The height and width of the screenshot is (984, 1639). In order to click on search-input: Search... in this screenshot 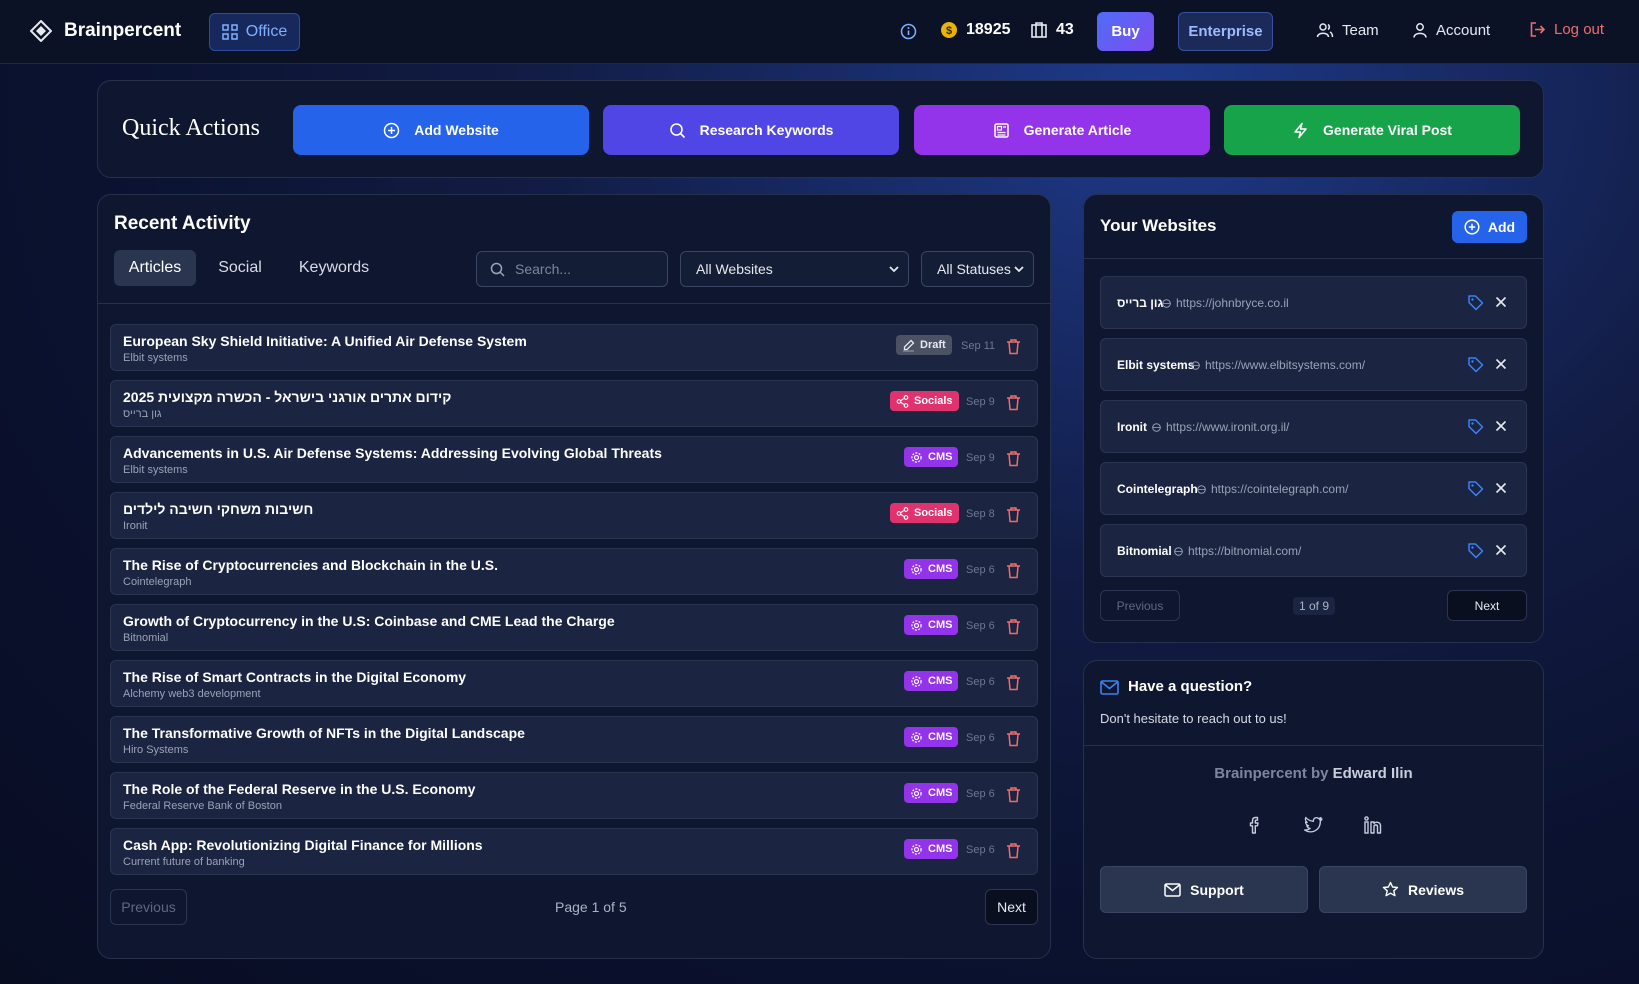, I will do `click(572, 269)`.